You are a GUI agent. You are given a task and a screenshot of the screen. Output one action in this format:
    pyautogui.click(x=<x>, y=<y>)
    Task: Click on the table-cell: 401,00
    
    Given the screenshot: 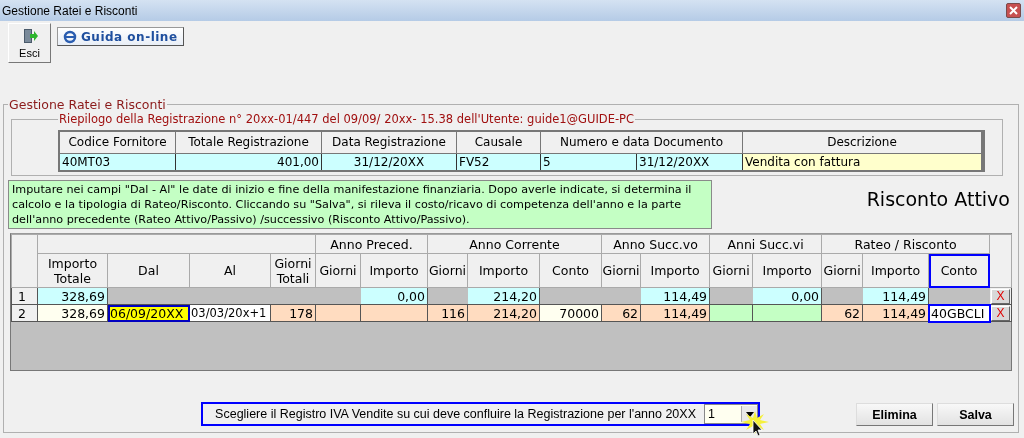 What is the action you would take?
    pyautogui.click(x=249, y=162)
    